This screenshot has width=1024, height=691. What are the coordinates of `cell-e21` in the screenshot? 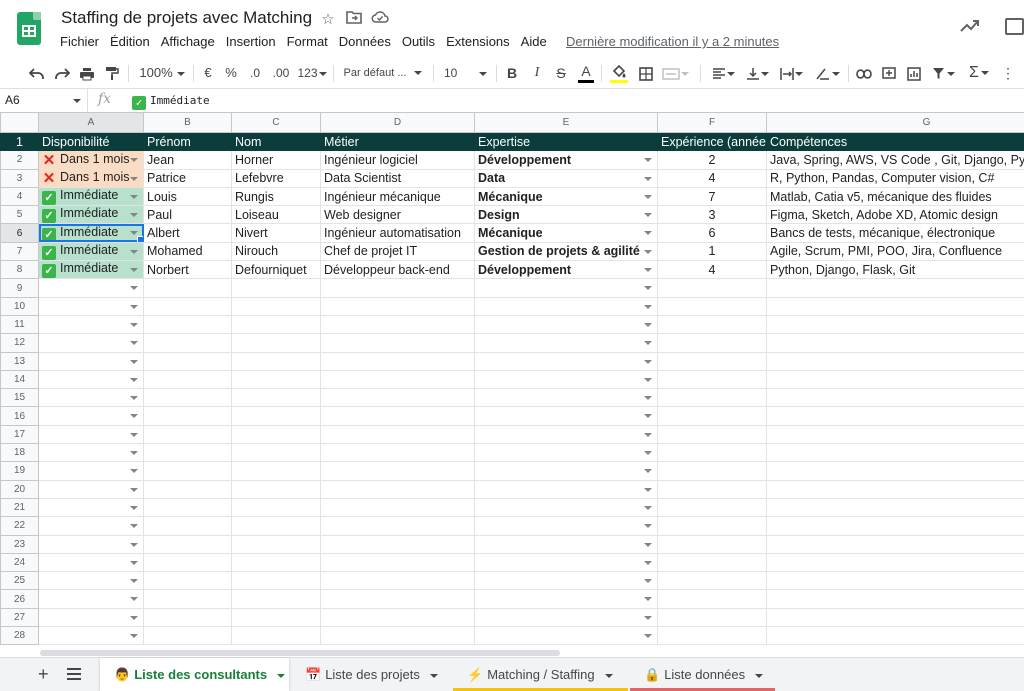 It's located at (566, 507).